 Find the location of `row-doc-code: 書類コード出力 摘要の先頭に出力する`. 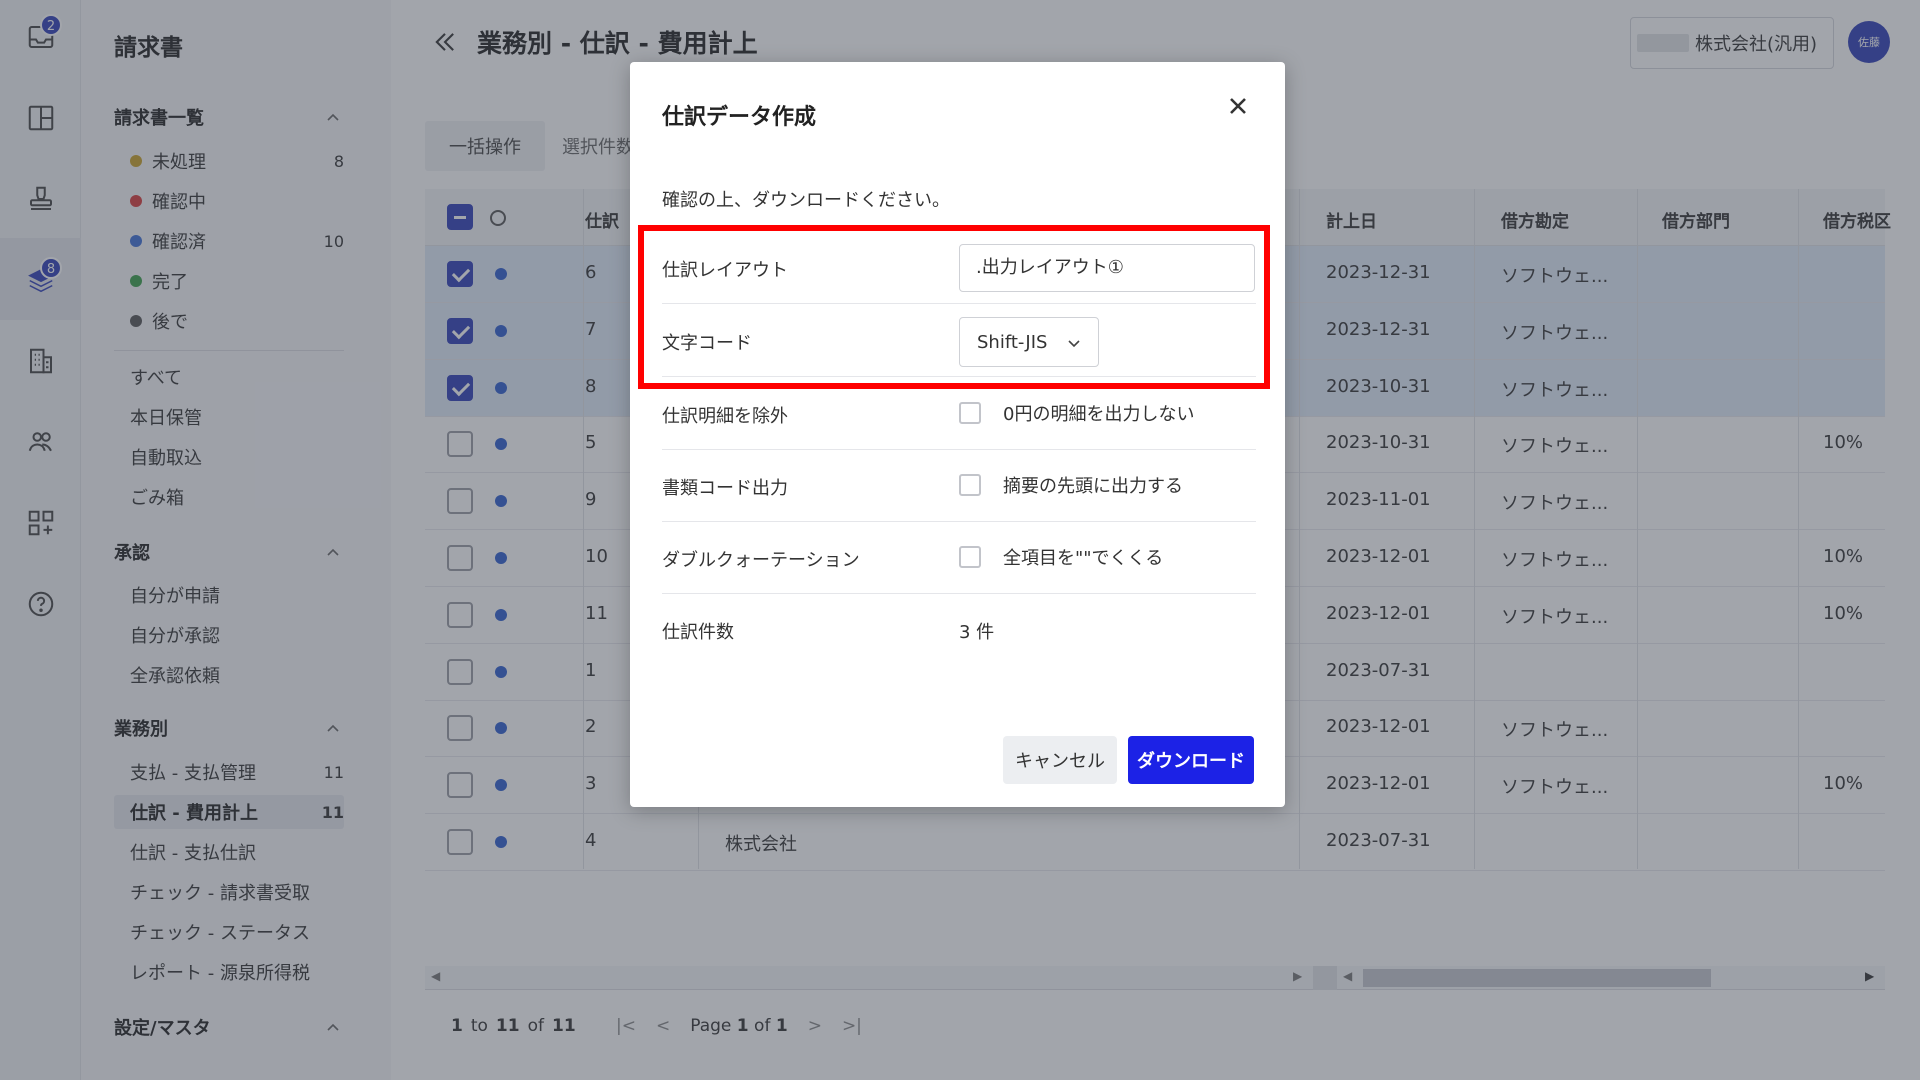

row-doc-code: 書類コード出力 摘要の先頭に出力する is located at coordinates (959, 486).